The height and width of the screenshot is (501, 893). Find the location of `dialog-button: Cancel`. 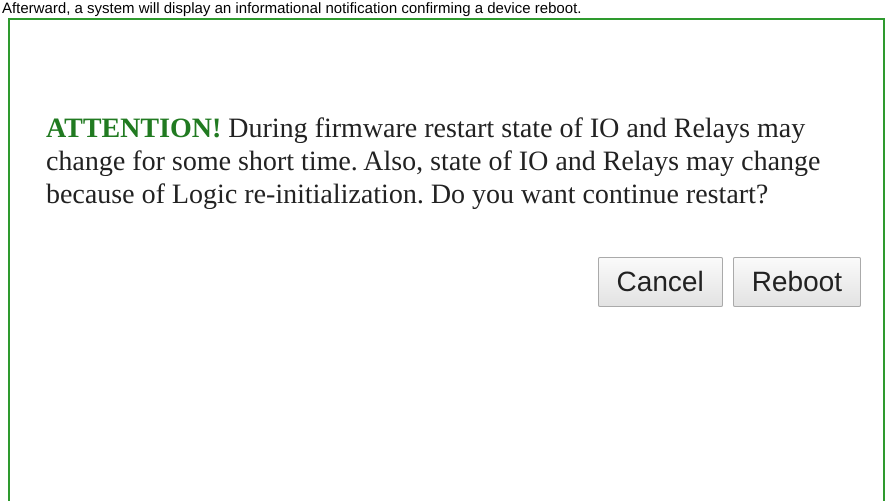

dialog-button: Cancel is located at coordinates (660, 282).